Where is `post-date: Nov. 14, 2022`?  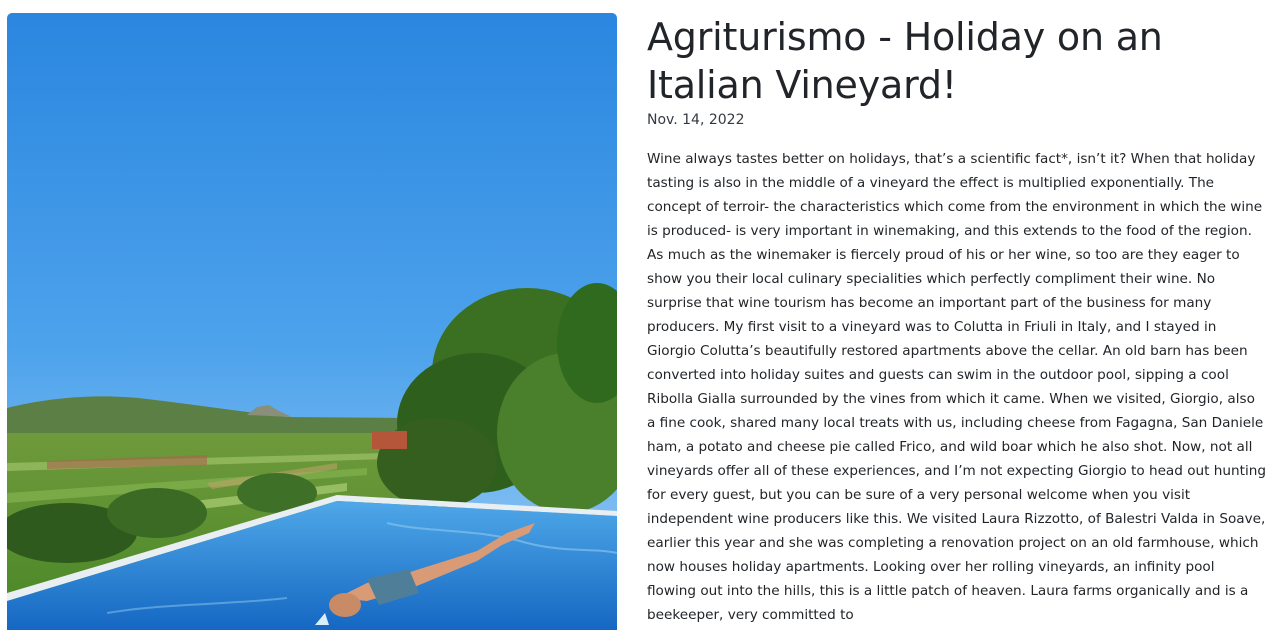 post-date: Nov. 14, 2022 is located at coordinates (696, 120).